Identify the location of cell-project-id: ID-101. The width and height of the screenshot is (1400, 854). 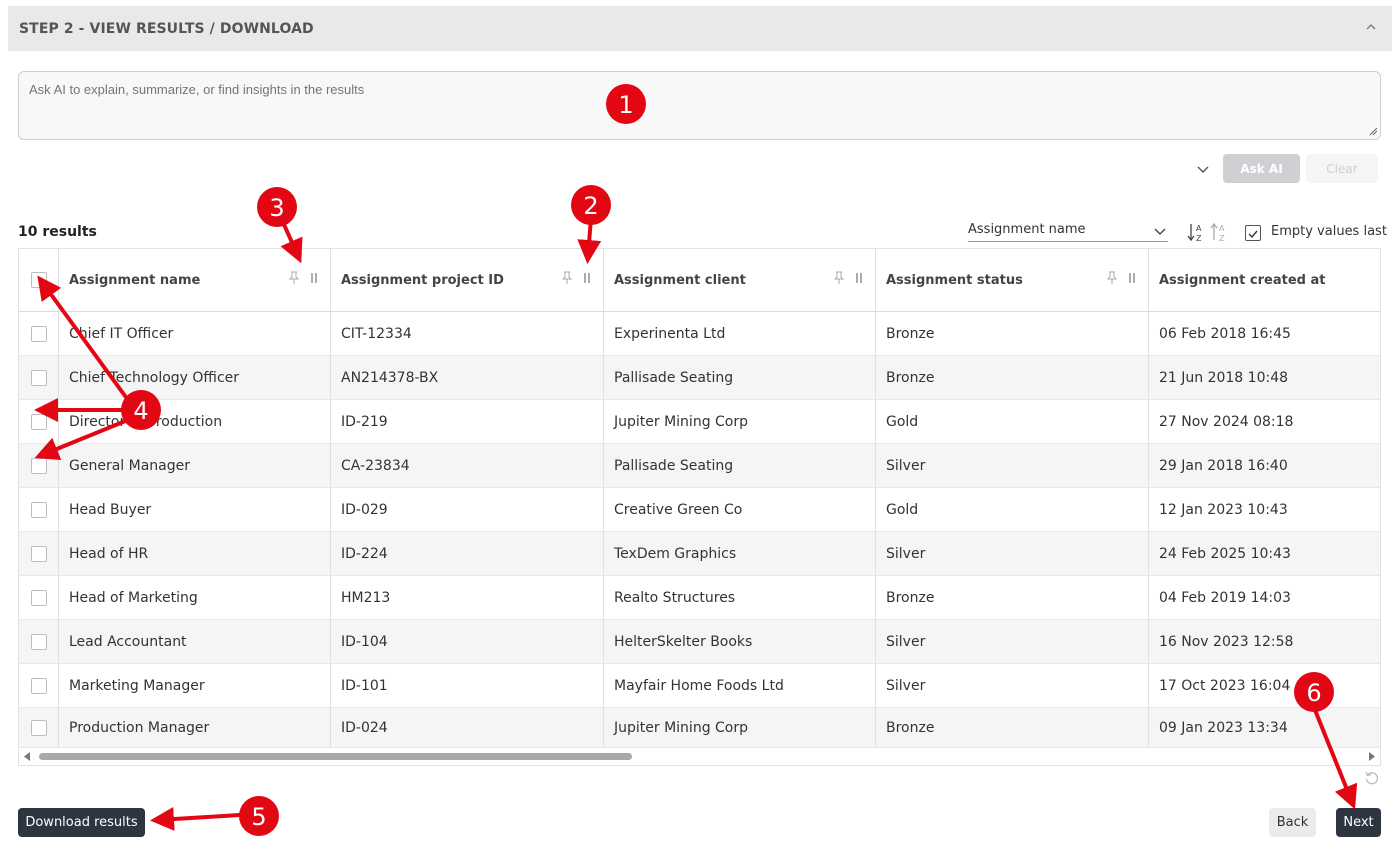
(467, 685).